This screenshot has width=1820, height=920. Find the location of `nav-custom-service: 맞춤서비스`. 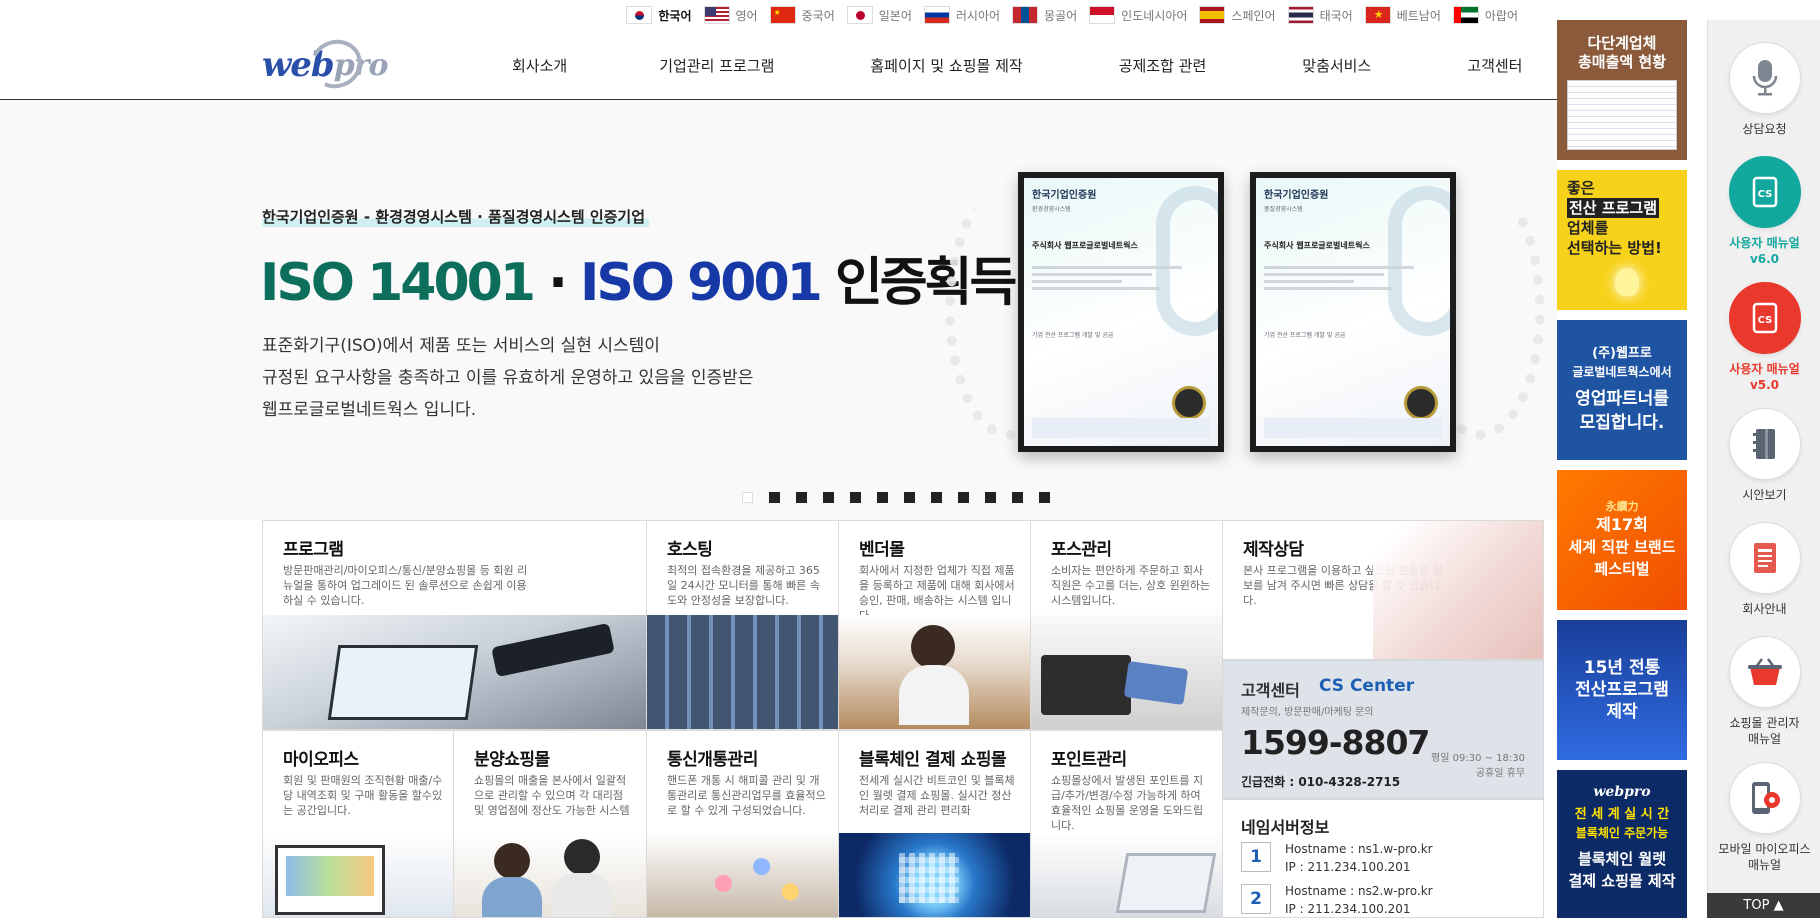

nav-custom-service: 맞춤서비스 is located at coordinates (1336, 65).